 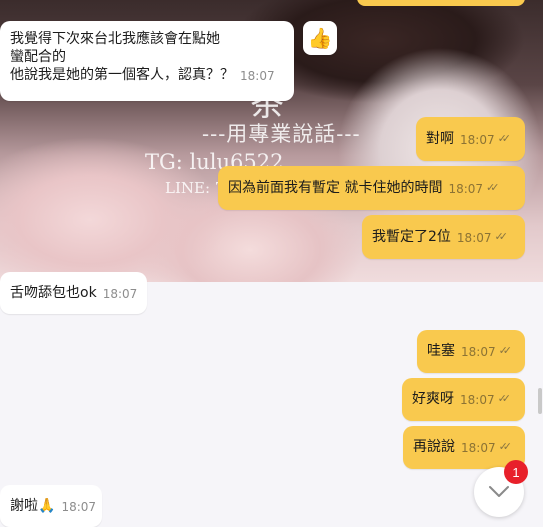 I want to click on unread-count-badge: 1, so click(x=516, y=472).